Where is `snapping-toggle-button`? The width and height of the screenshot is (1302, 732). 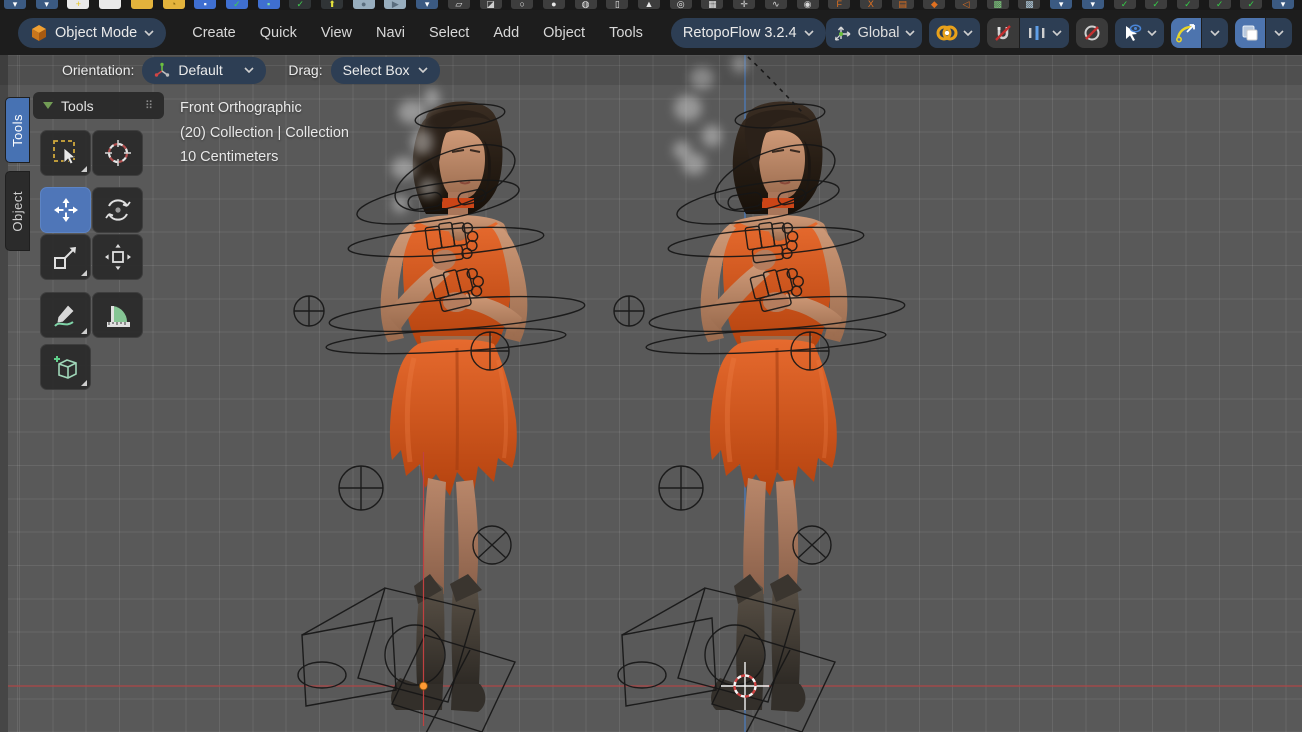 snapping-toggle-button is located at coordinates (1002, 32).